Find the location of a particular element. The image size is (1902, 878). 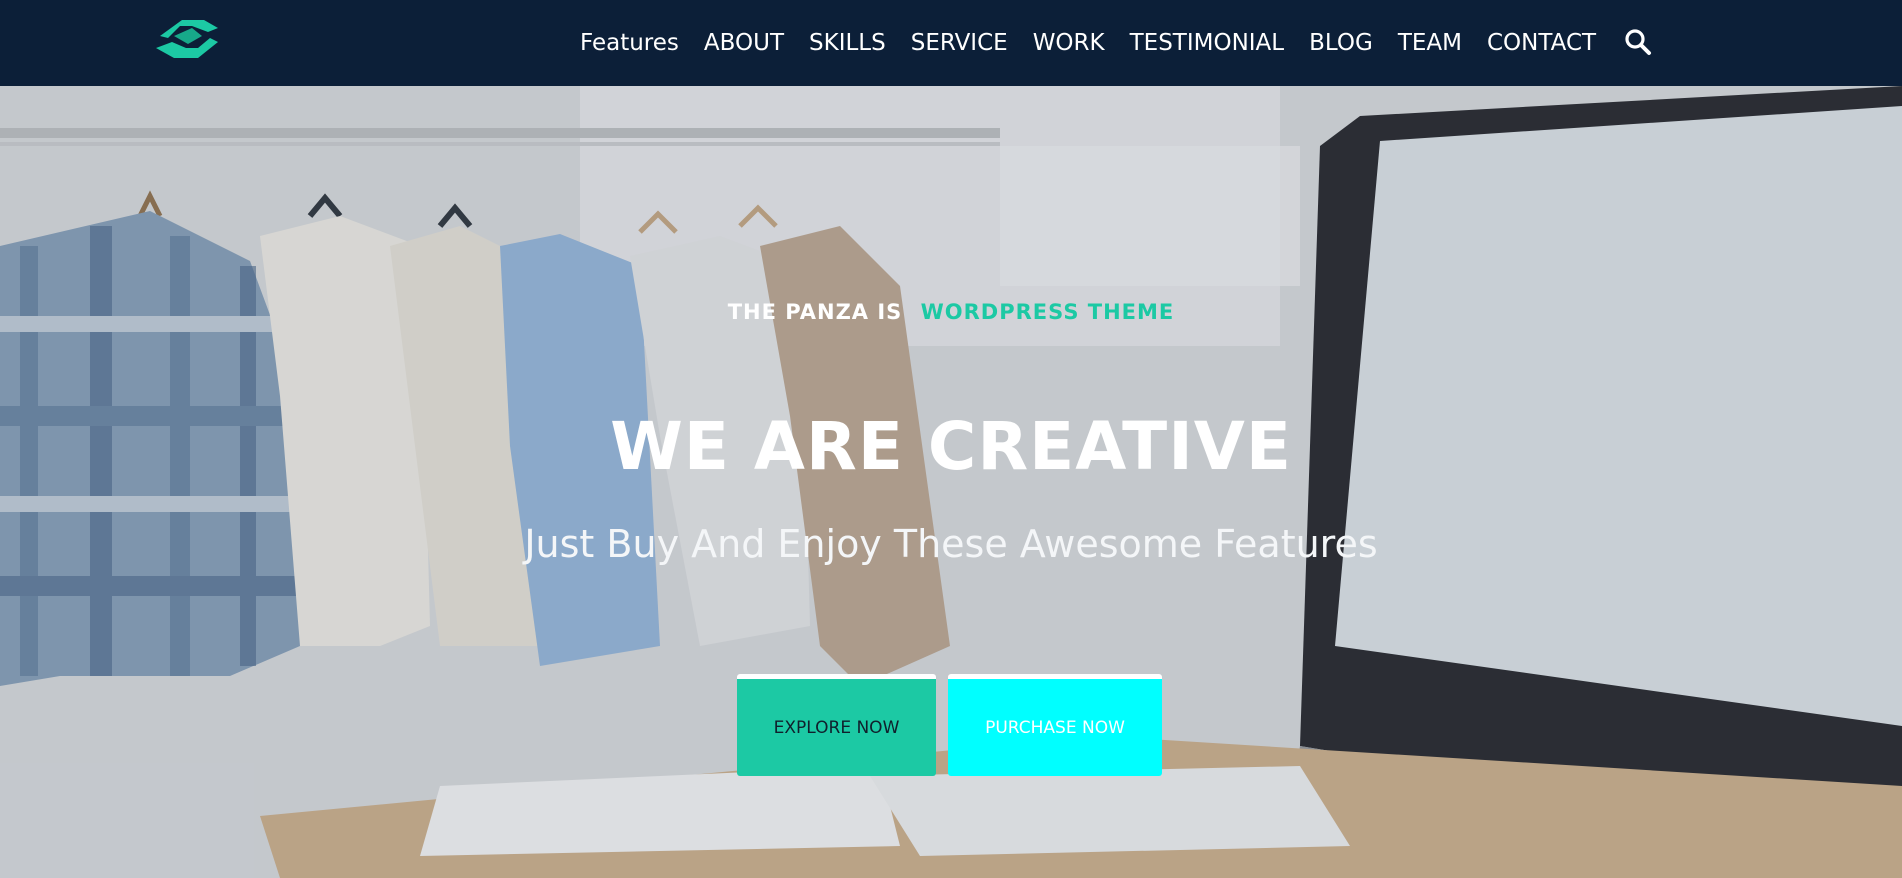

nav-item-testimonial: TESTIMONIAL is located at coordinates (1207, 43).